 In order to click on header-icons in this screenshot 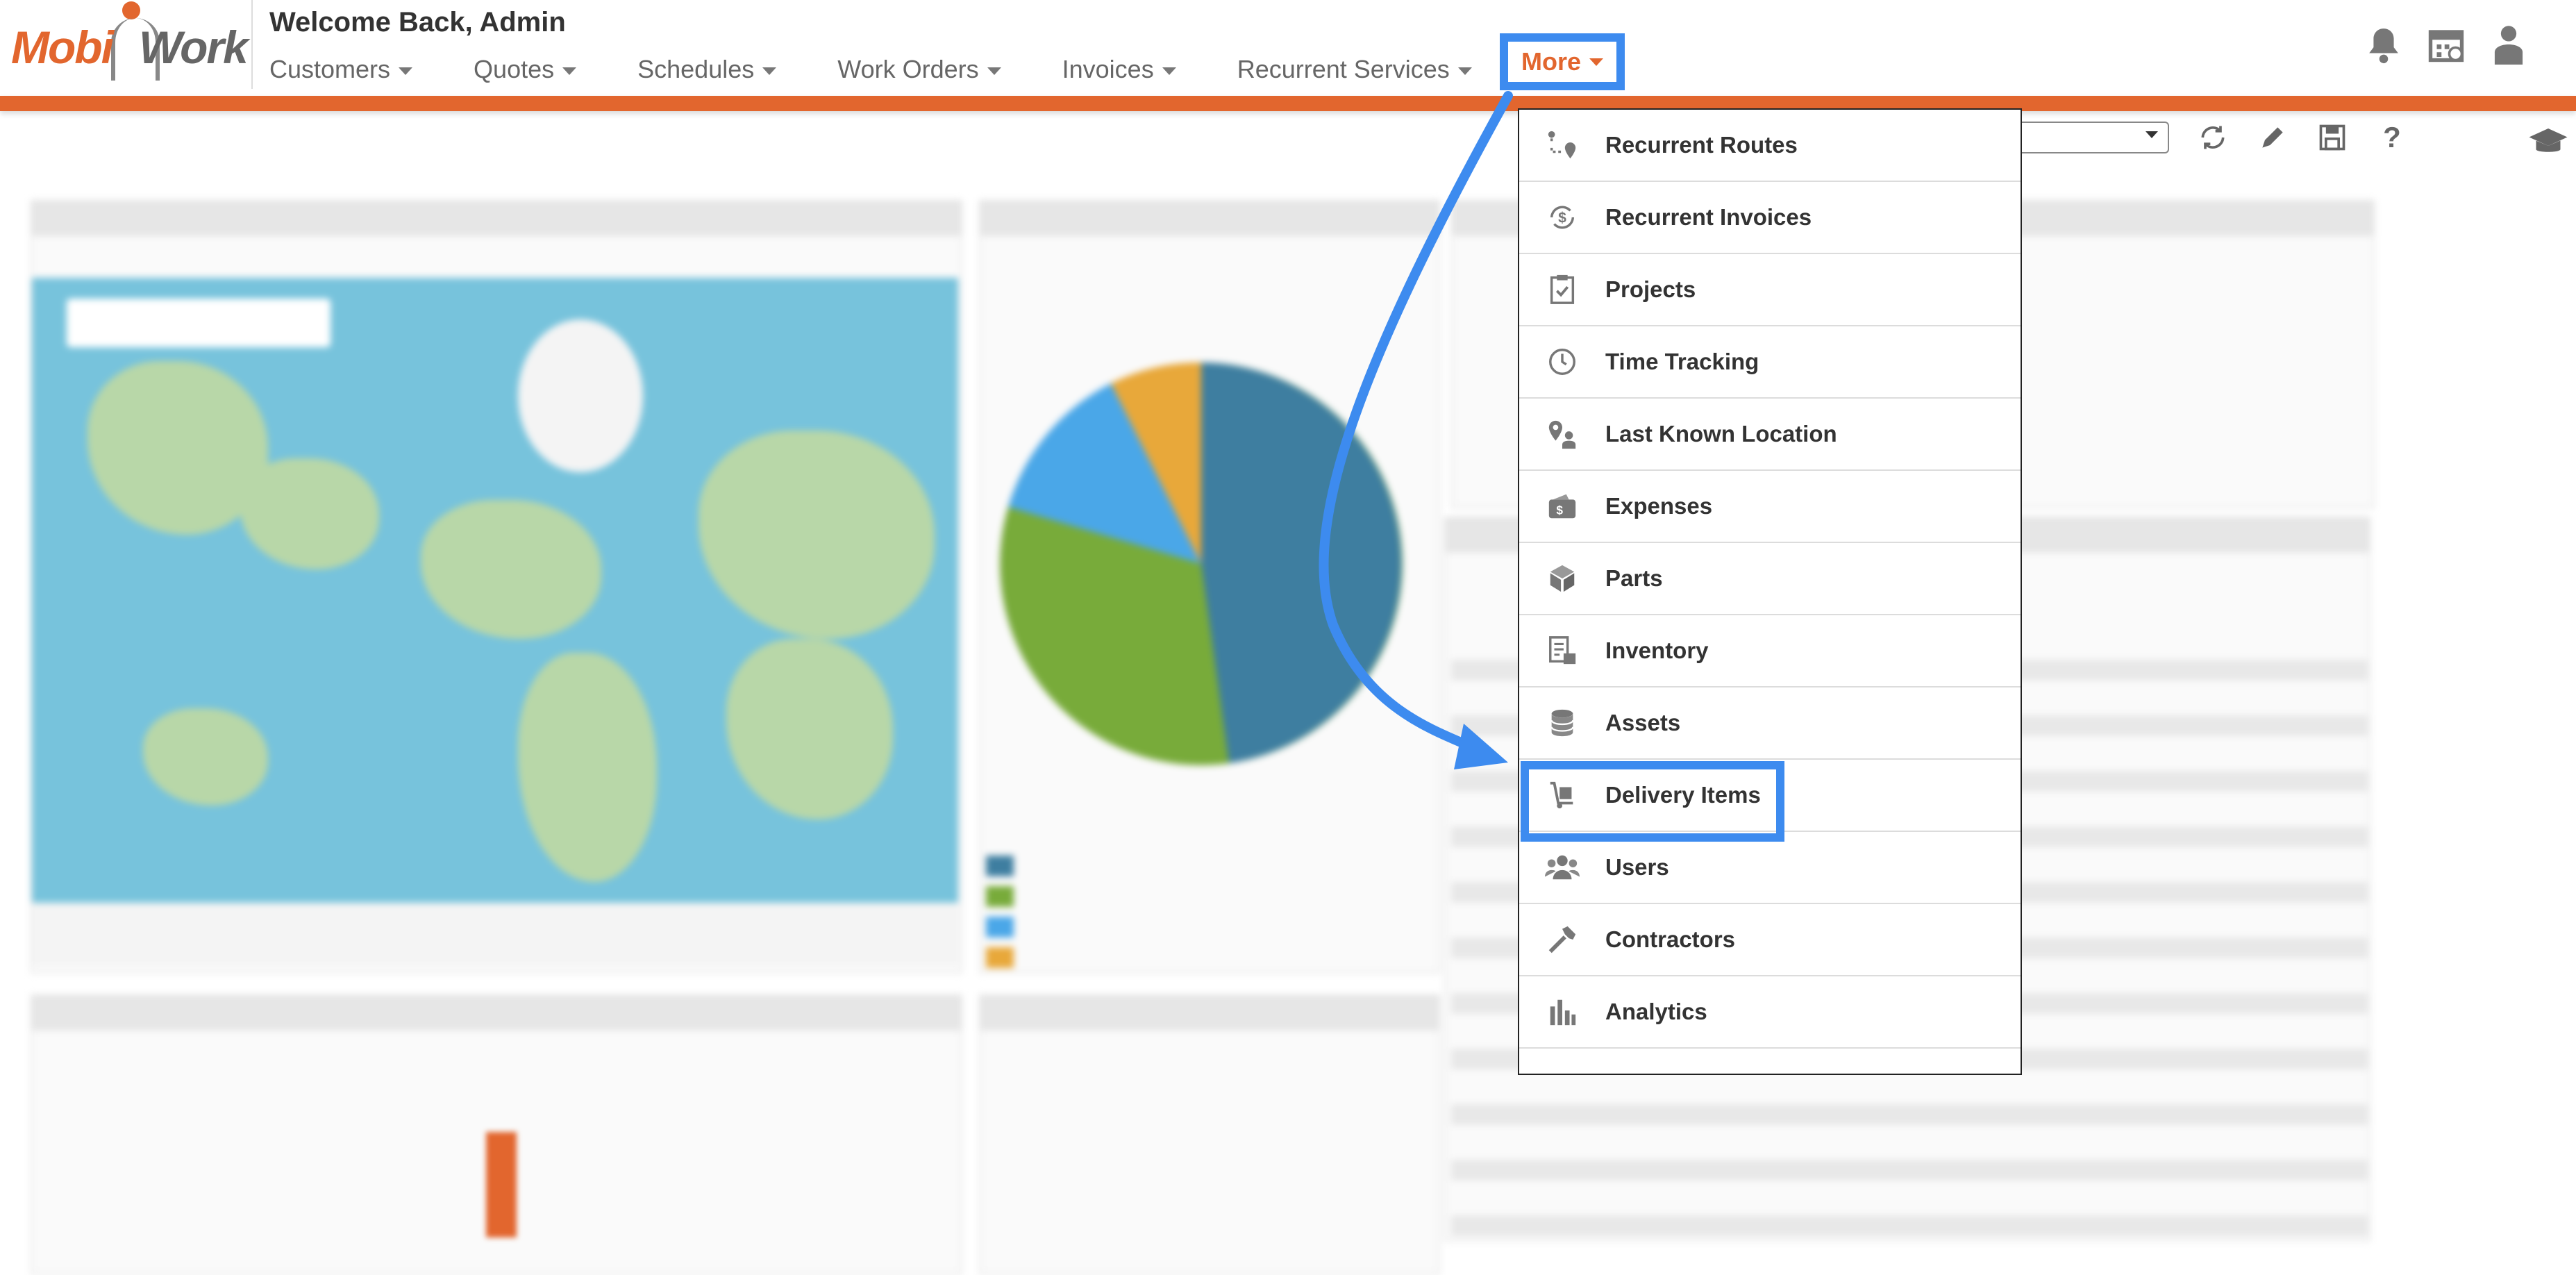, I will do `click(2446, 44)`.